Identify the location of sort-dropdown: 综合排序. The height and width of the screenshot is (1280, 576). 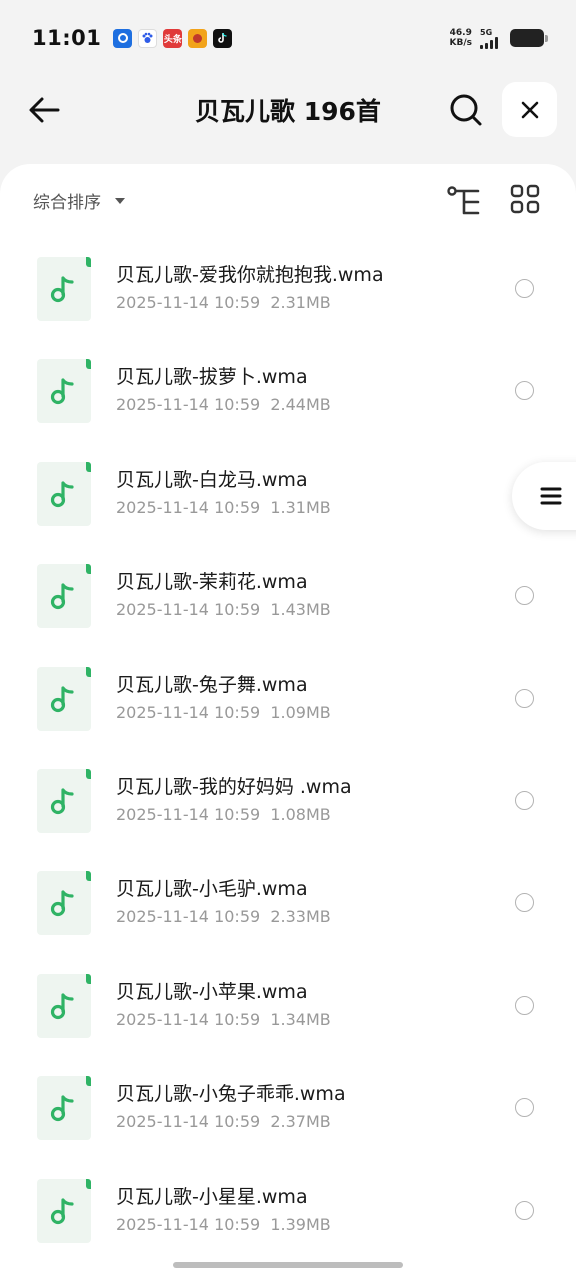
(79, 200).